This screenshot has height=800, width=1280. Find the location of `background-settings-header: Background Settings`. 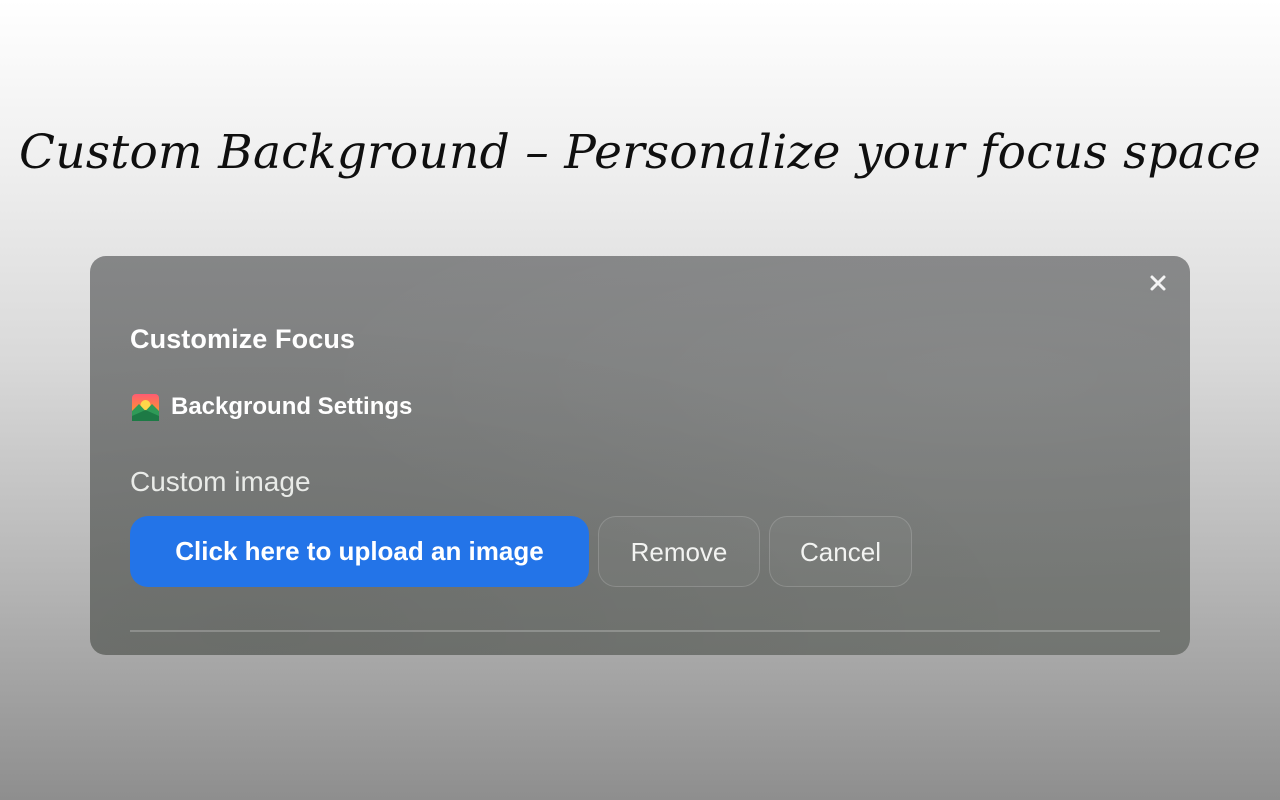

background-settings-header: Background Settings is located at coordinates (272, 407).